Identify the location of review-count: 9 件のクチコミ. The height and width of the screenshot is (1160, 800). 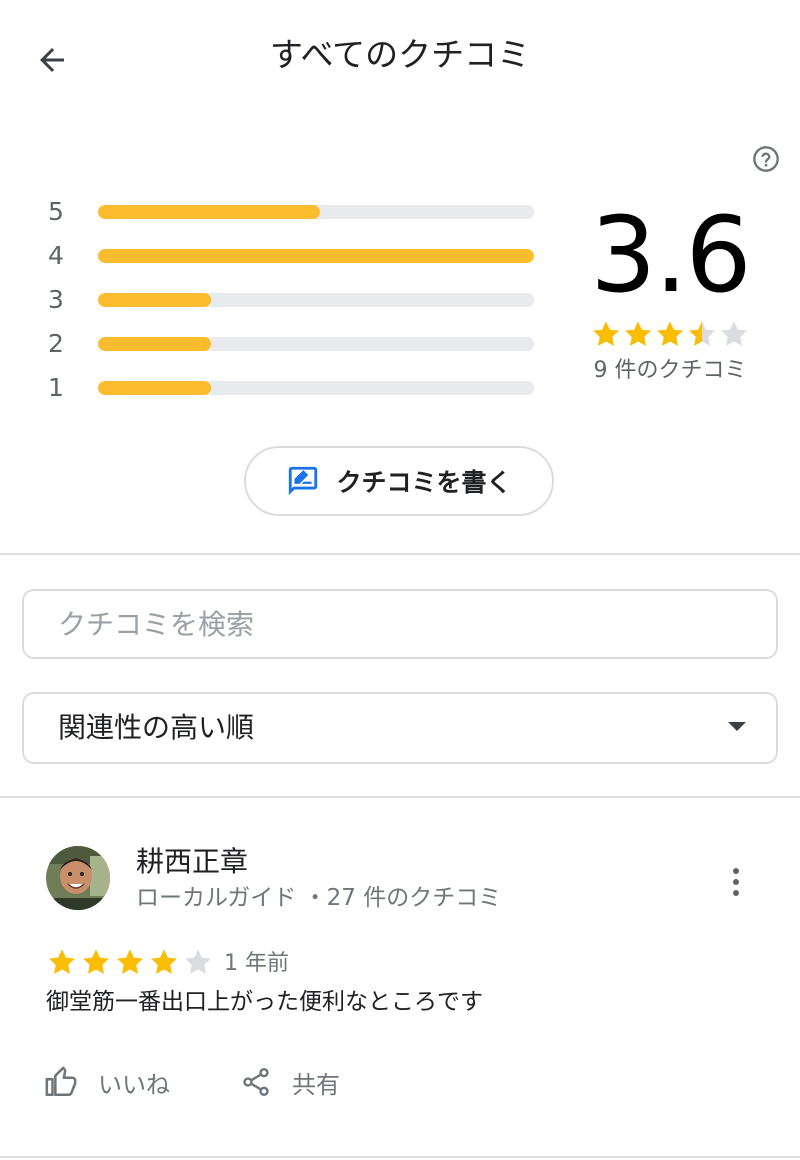
(670, 370).